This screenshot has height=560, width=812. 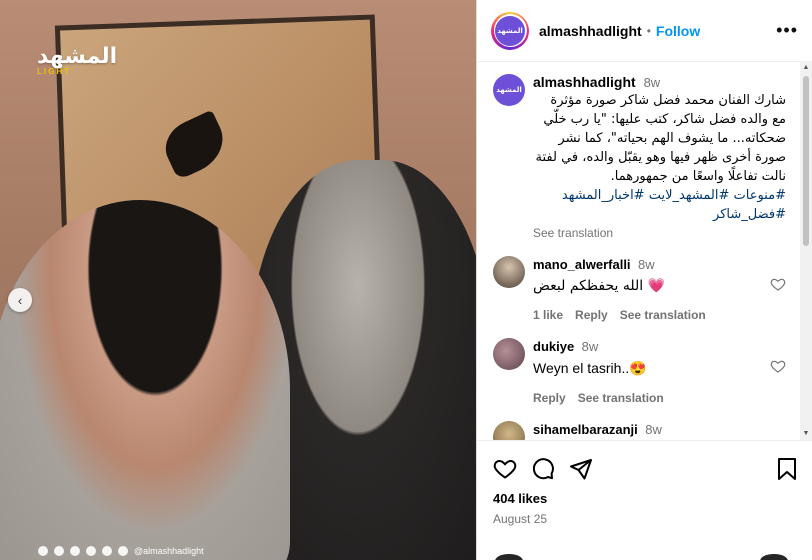 I want to click on like-count: 404 likes, so click(x=644, y=493).